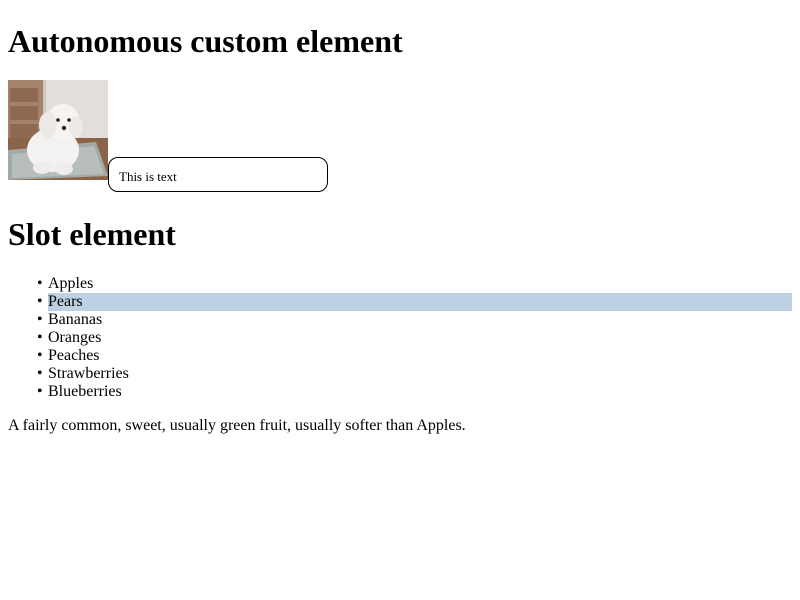 The width and height of the screenshot is (800, 600). I want to click on fruit-label: Strawberries, so click(88, 373).